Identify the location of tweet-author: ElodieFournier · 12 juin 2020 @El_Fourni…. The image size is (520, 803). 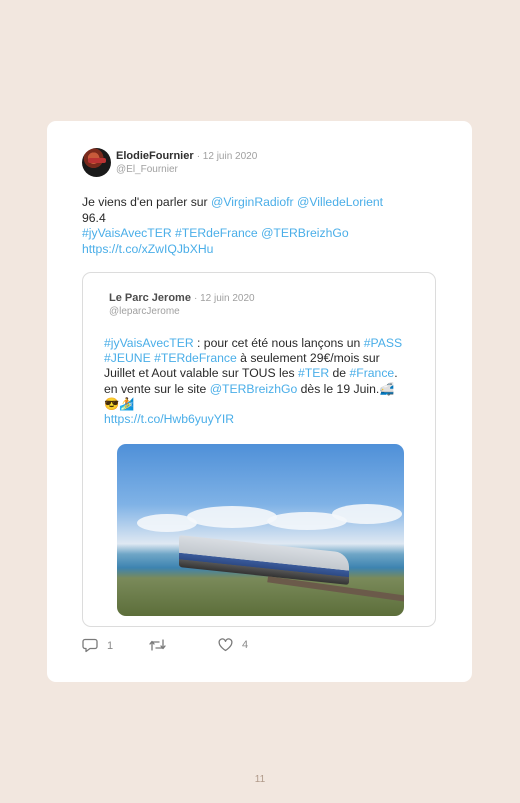
(186, 163).